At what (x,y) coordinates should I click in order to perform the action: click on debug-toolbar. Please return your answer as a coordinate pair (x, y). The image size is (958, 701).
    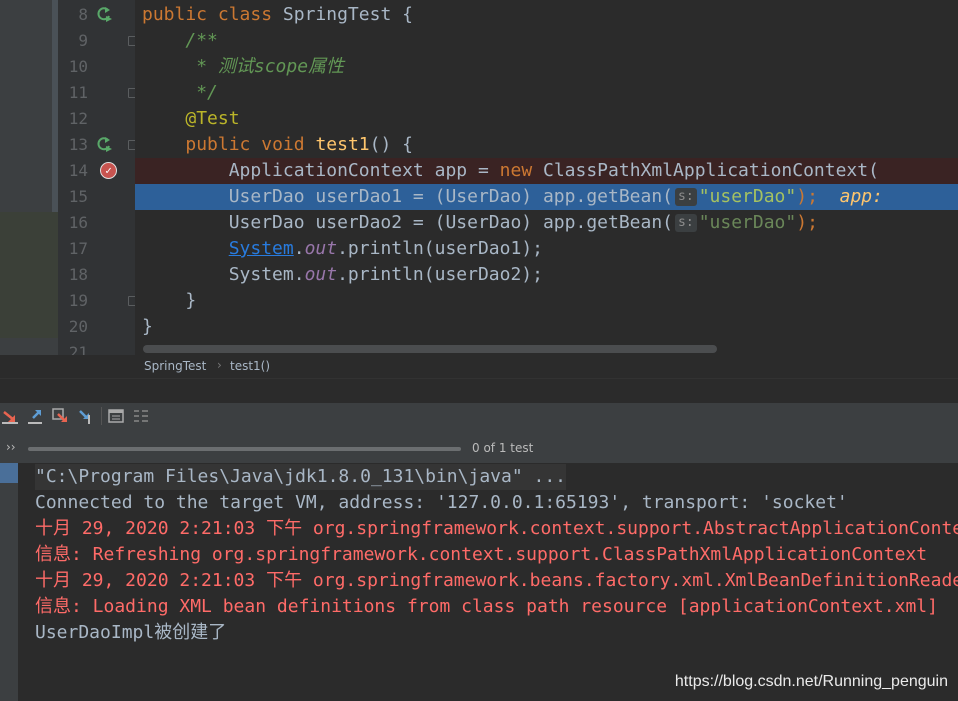
    Looking at the image, I should click on (479, 417).